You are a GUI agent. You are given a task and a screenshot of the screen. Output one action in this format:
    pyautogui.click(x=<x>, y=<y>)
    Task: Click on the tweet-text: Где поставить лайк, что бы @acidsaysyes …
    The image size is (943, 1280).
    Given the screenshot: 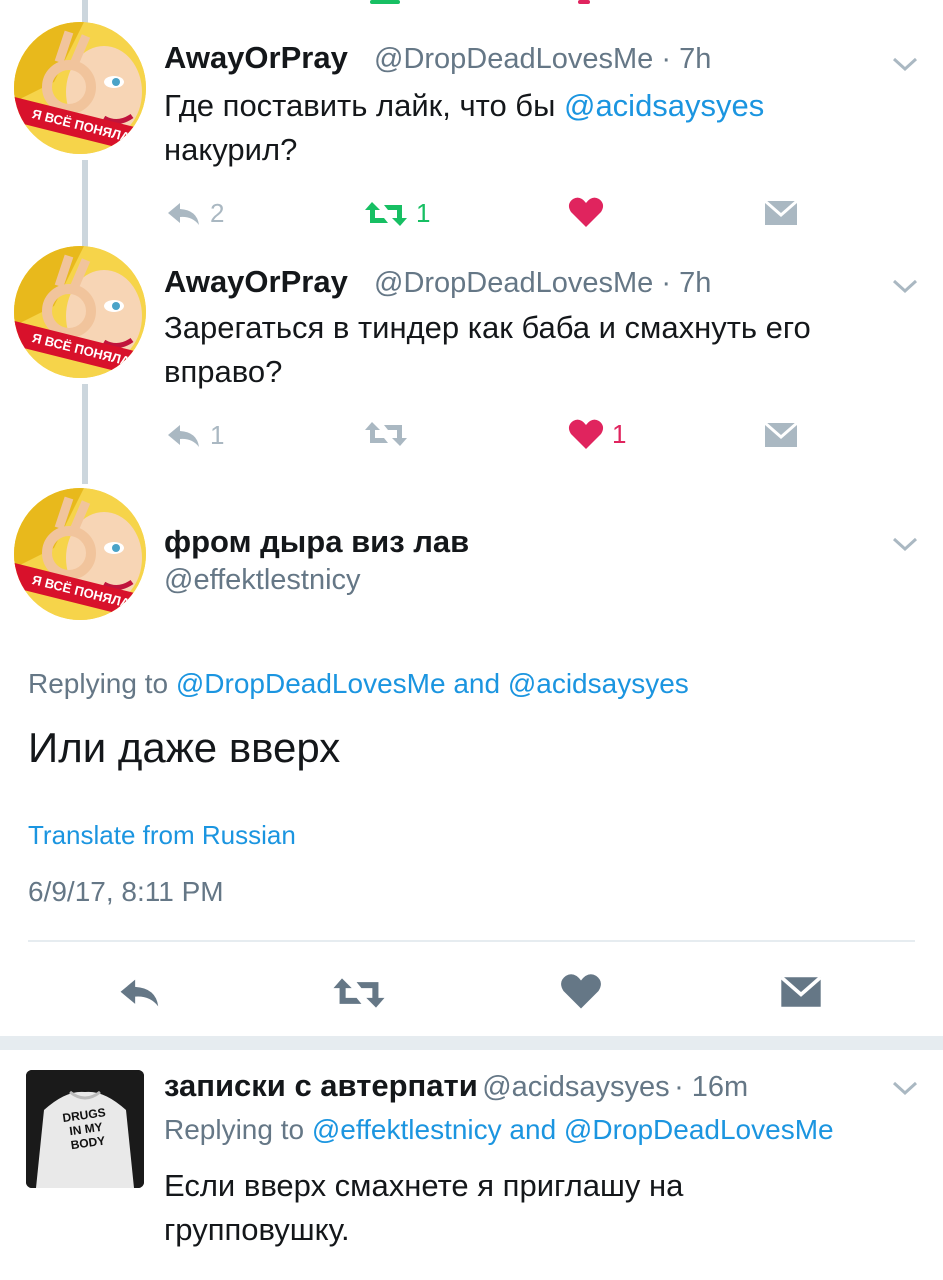 What is the action you would take?
    pyautogui.click(x=464, y=127)
    